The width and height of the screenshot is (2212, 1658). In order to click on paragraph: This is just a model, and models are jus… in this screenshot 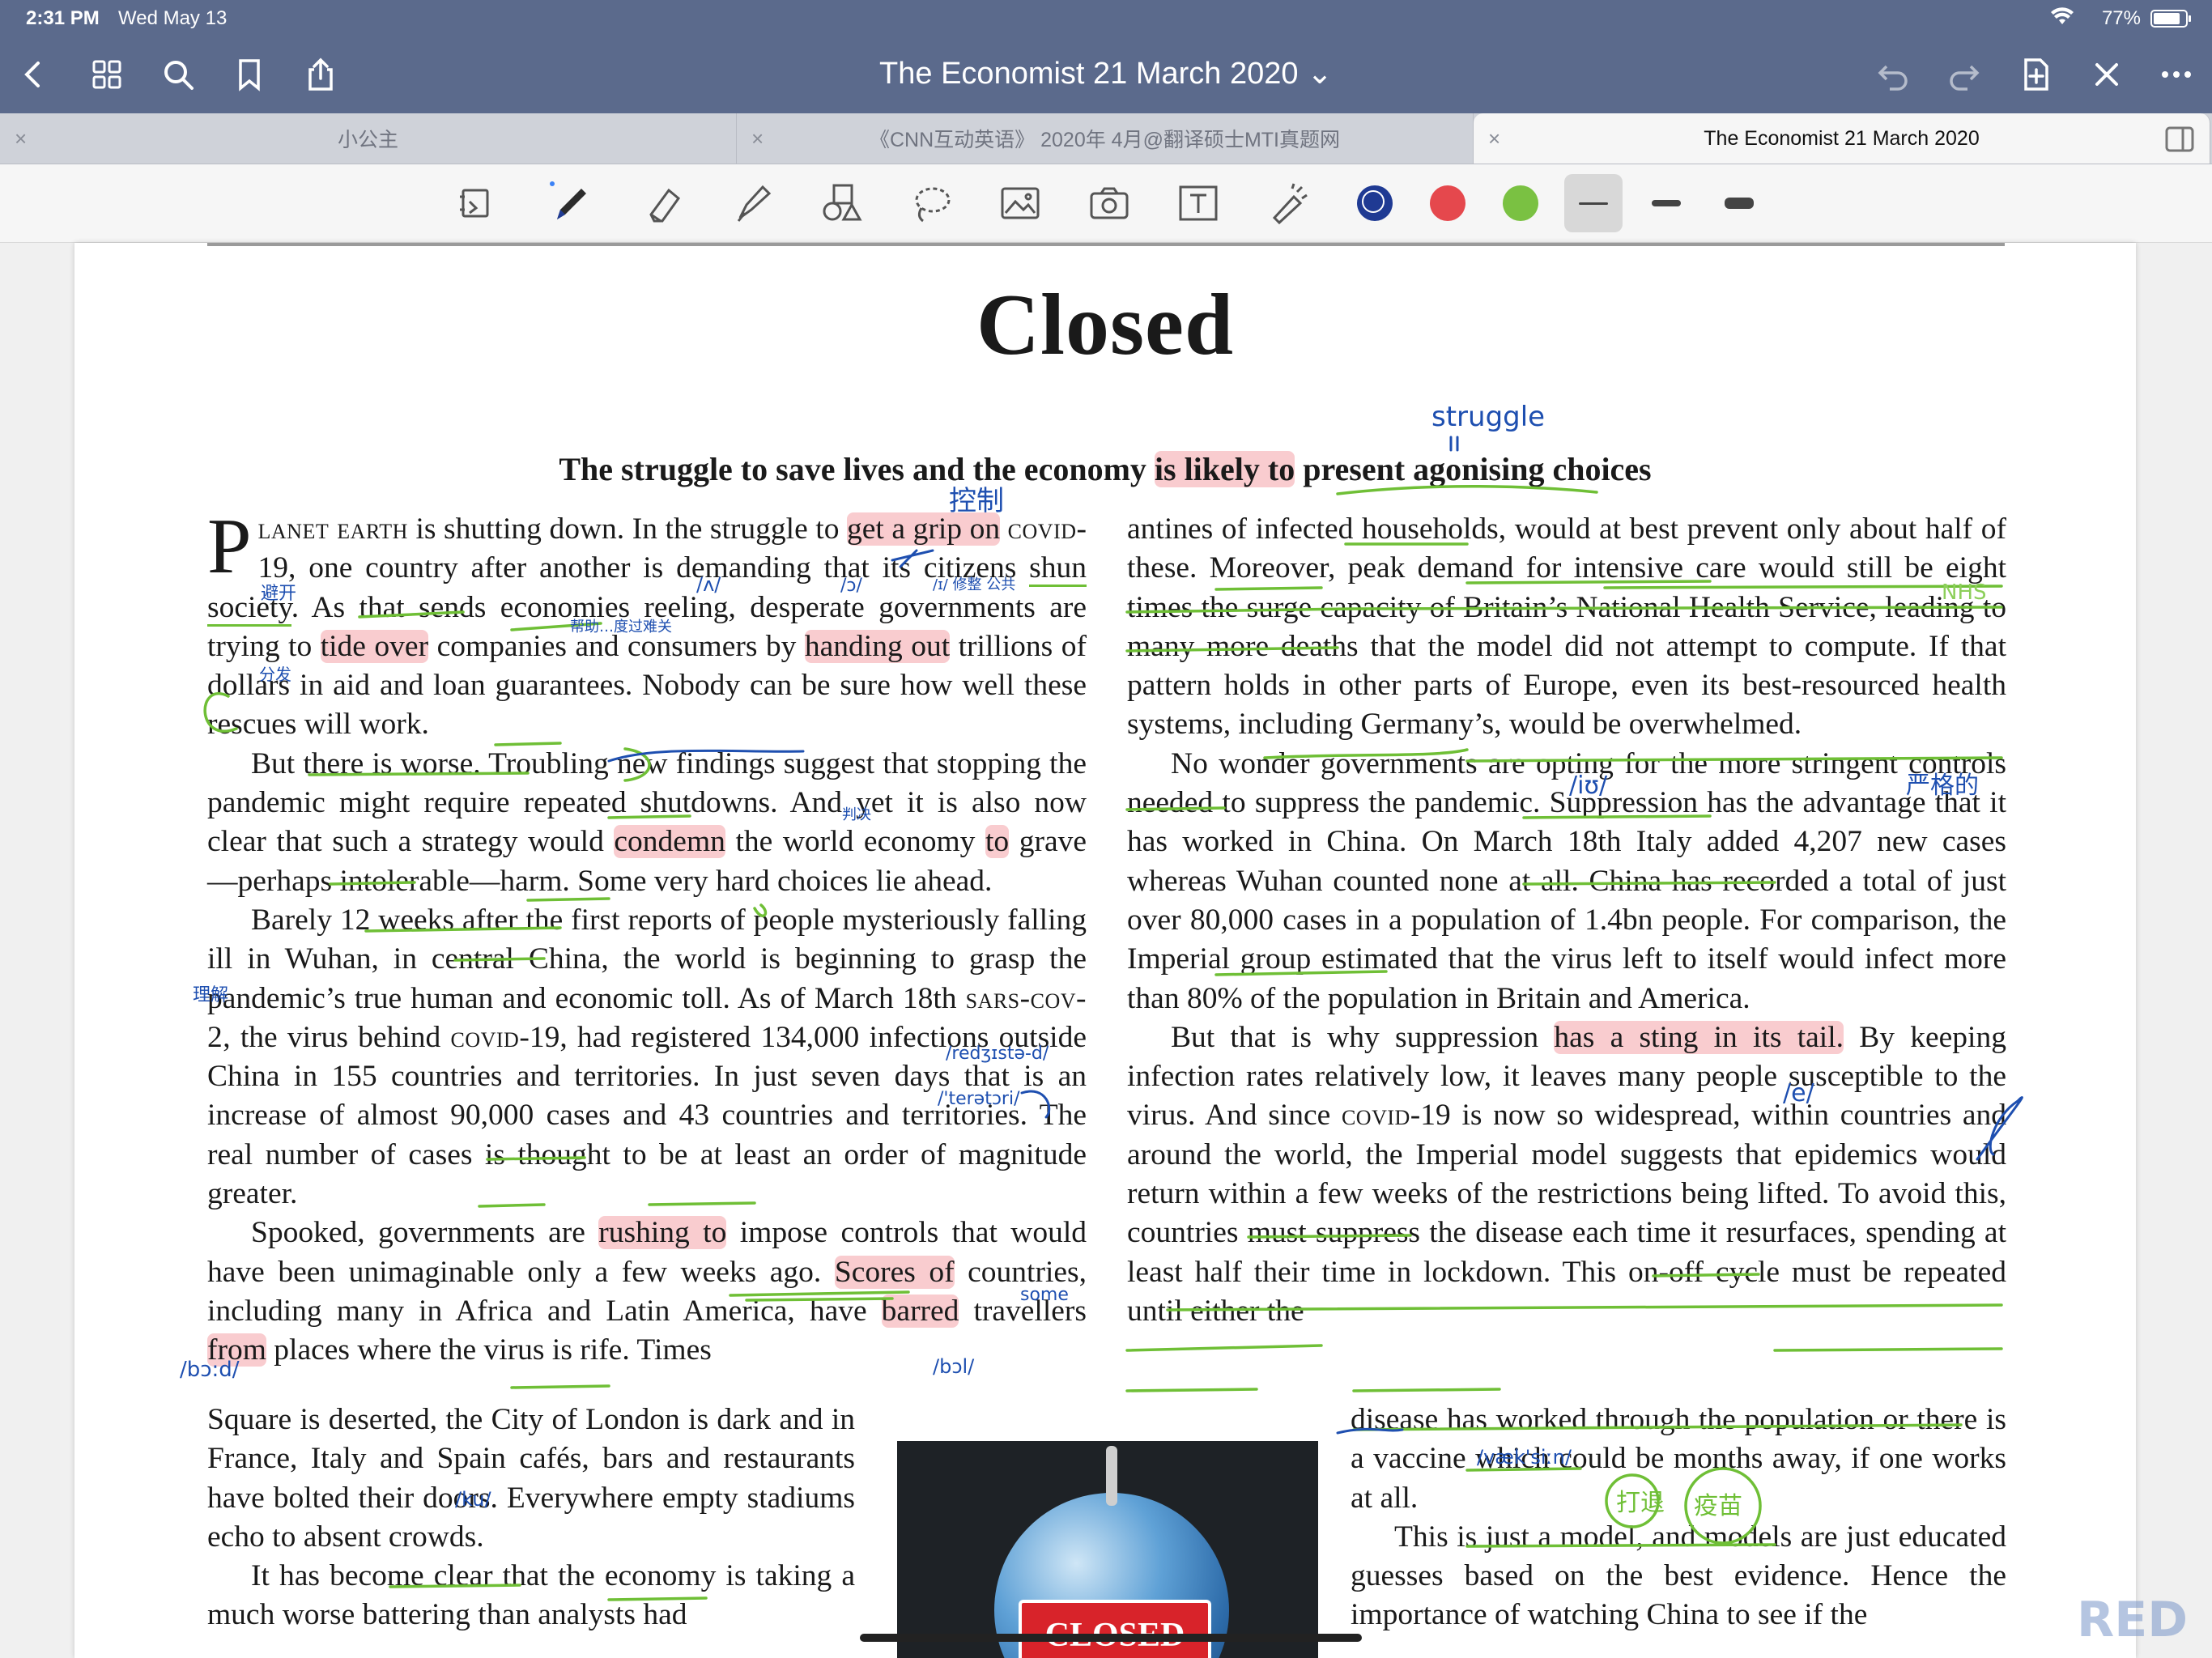, I will do `click(1679, 1576)`.